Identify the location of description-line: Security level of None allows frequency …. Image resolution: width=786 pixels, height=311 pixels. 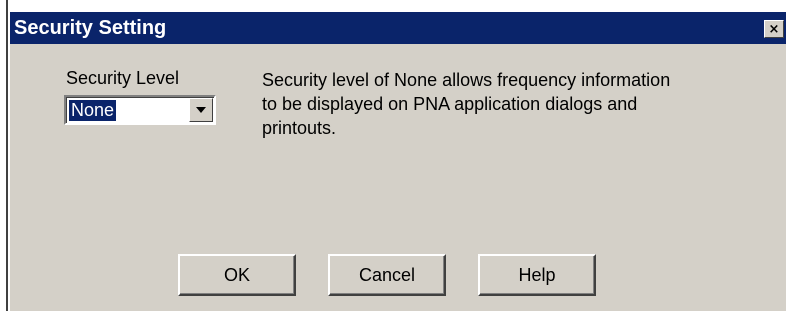
(466, 80).